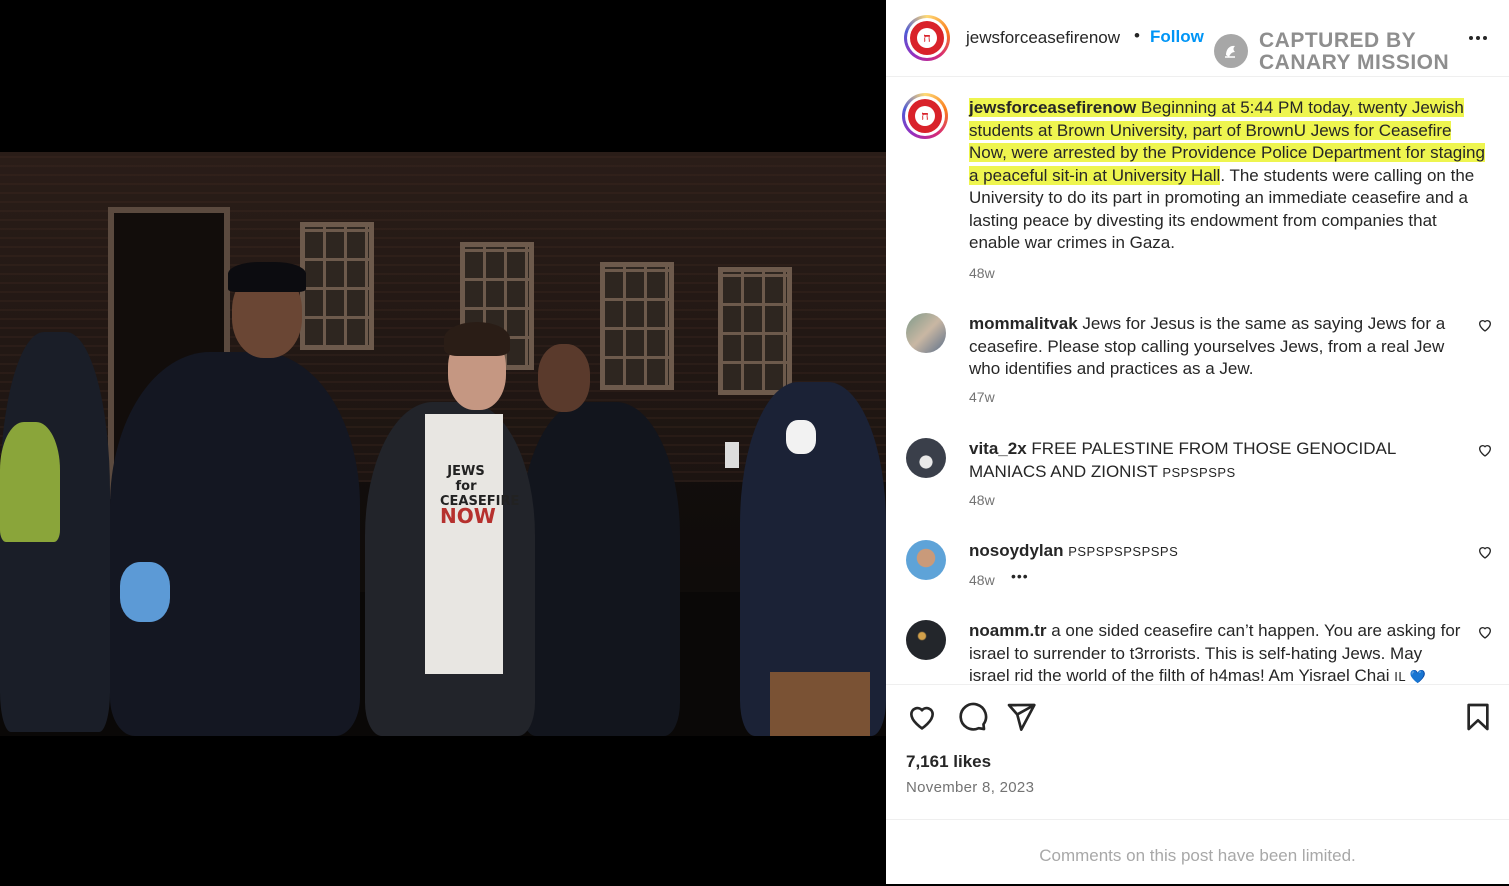  I want to click on post-date: November 8, 2023, so click(970, 787).